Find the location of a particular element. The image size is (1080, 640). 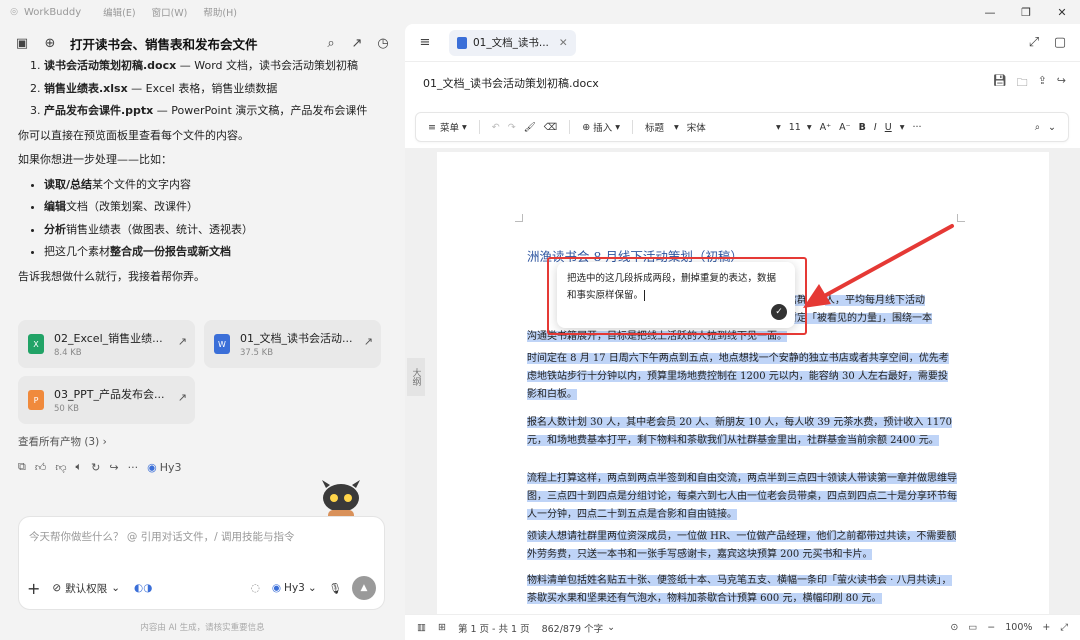

format-painter-icon: 🖌︎ is located at coordinates (530, 127).